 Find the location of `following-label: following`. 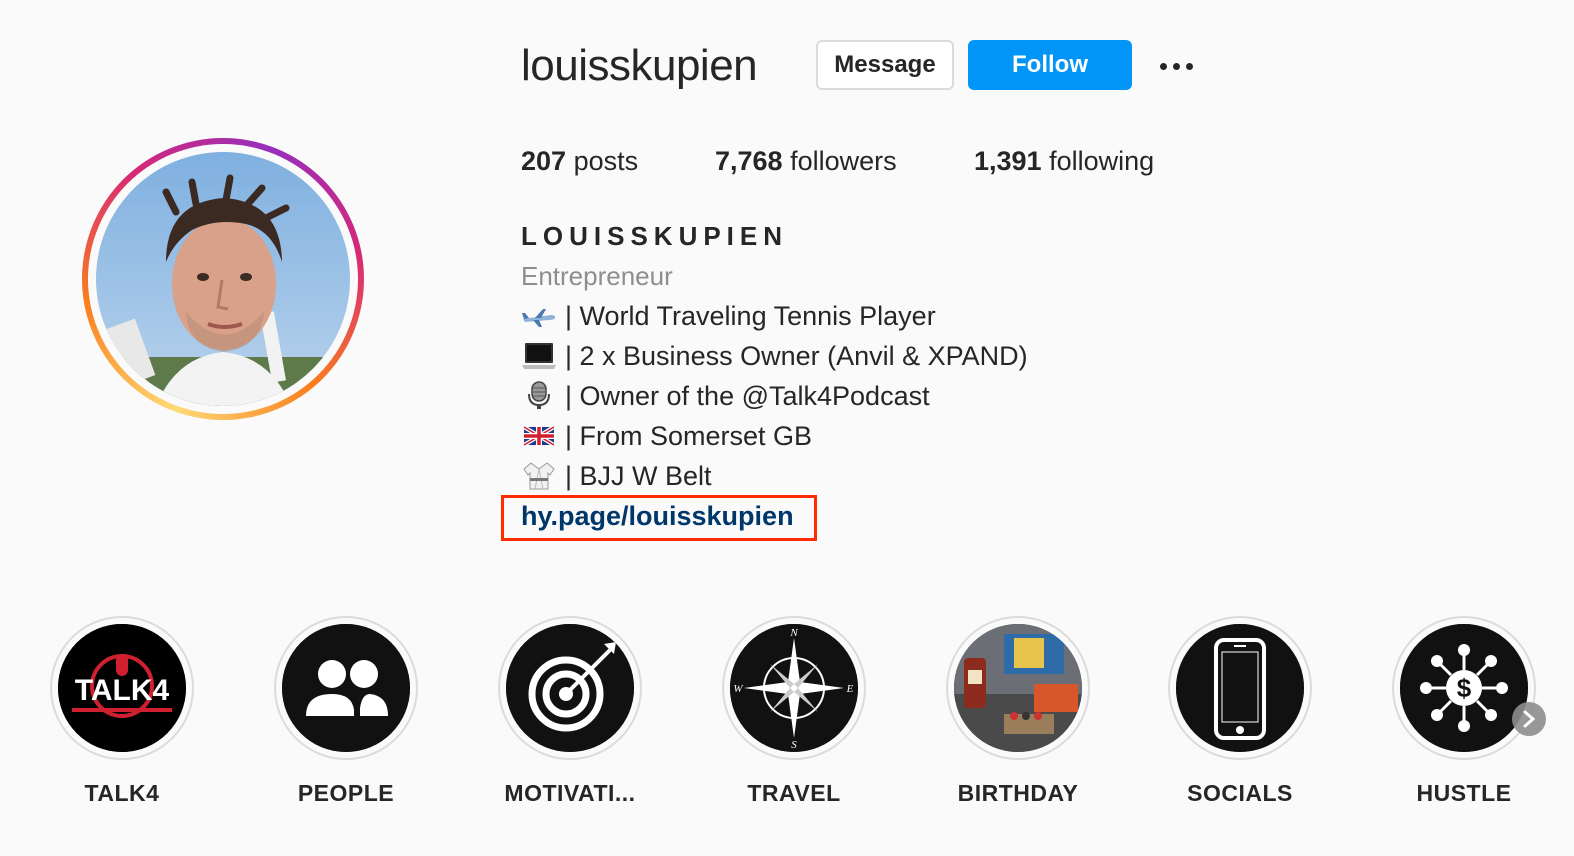

following-label: following is located at coordinates (1102, 161).